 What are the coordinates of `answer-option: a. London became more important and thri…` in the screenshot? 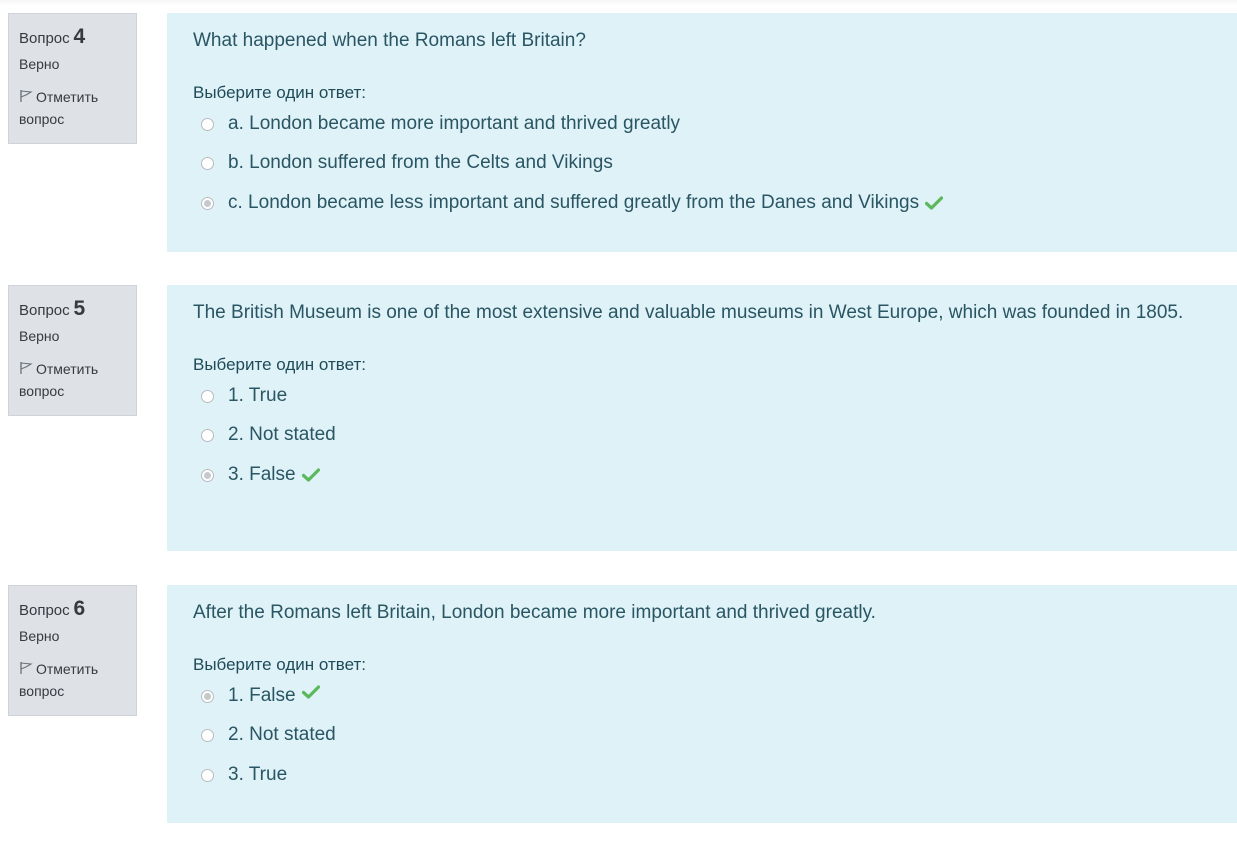 It's located at (707, 127).